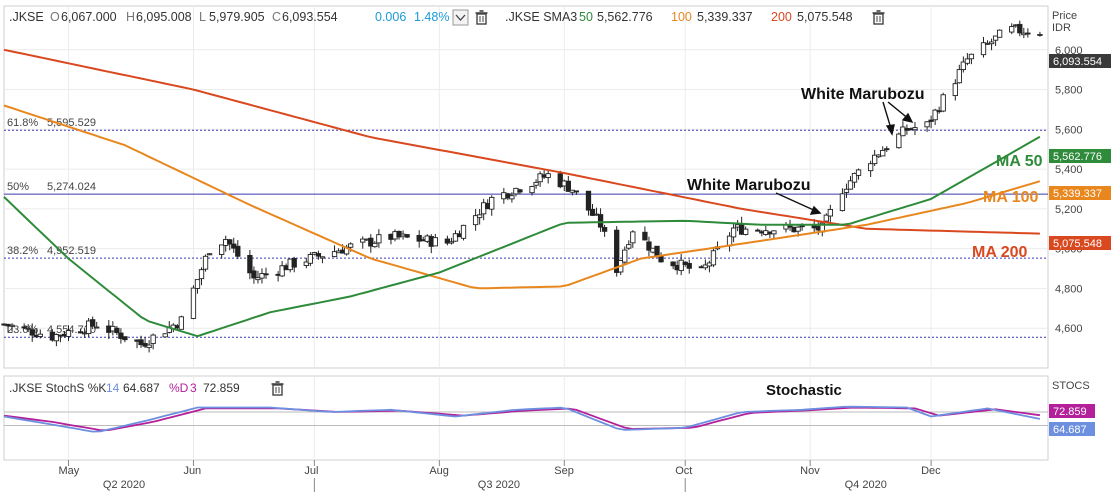  I want to click on stoch-k-badge-text: 64.687, so click(1070, 430).